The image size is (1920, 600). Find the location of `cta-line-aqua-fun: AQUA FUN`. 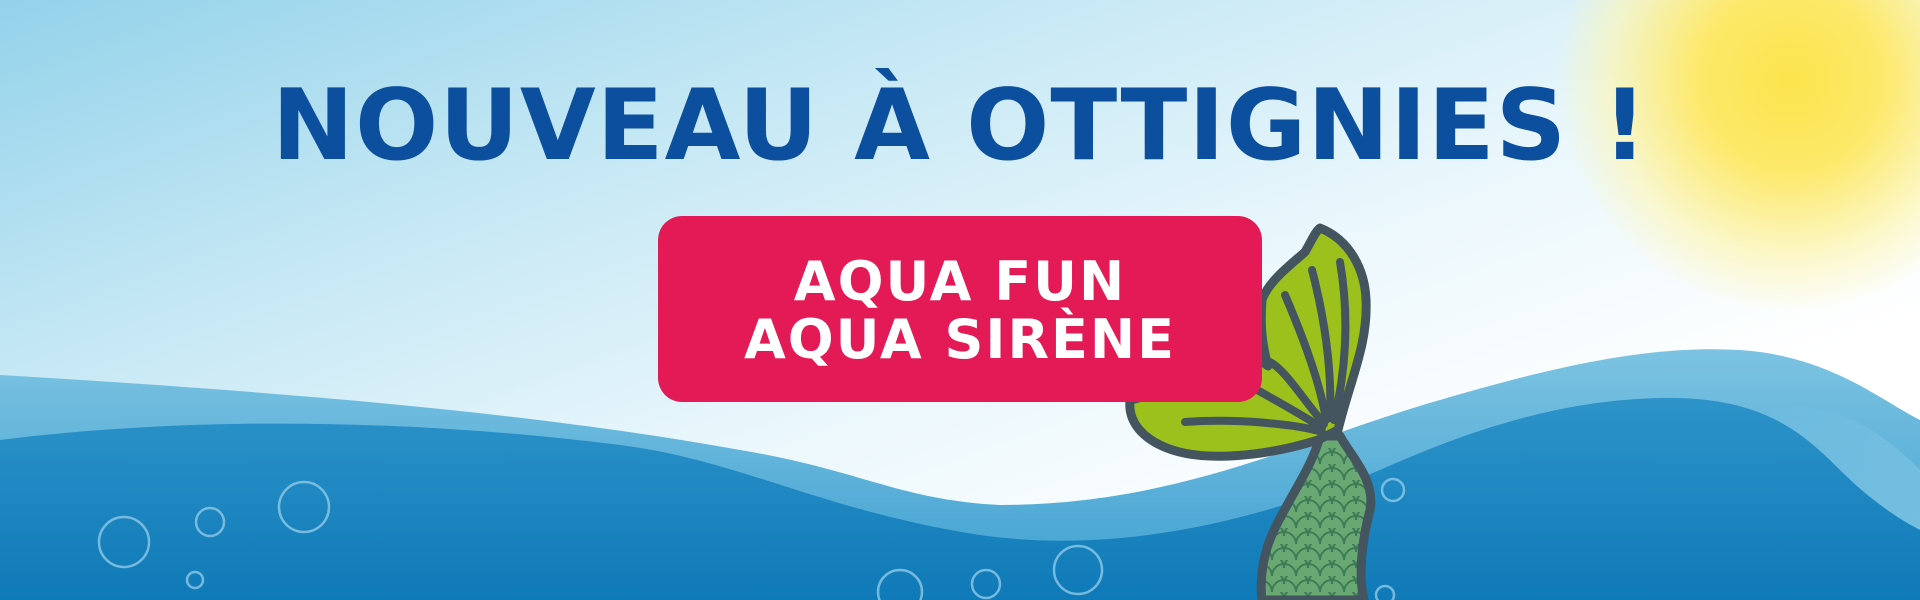

cta-line-aqua-fun: AQUA FUN is located at coordinates (960, 281).